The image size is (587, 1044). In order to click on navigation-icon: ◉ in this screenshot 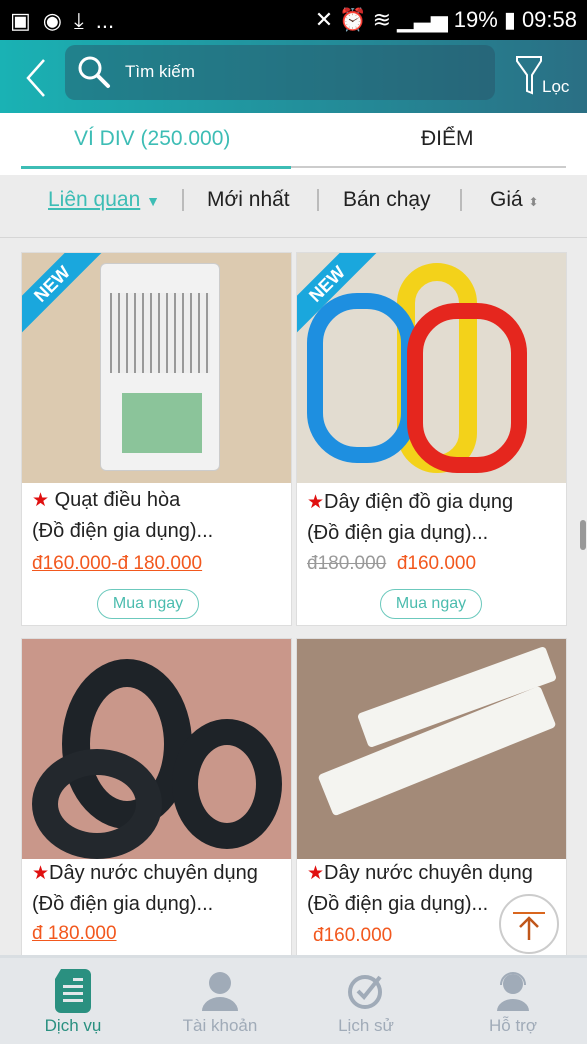, I will do `click(52, 20)`.